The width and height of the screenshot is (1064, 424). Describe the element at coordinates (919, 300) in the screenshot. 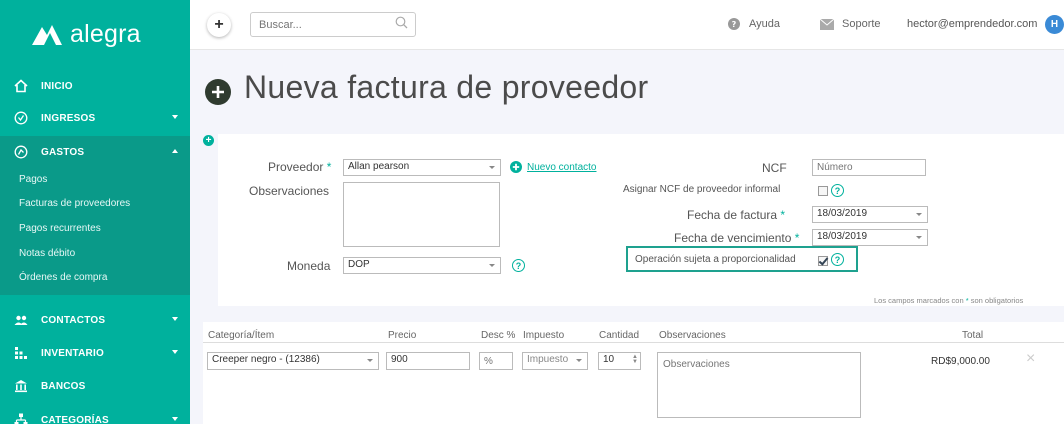

I see `required-note-pre: Los campos marcados con` at that location.